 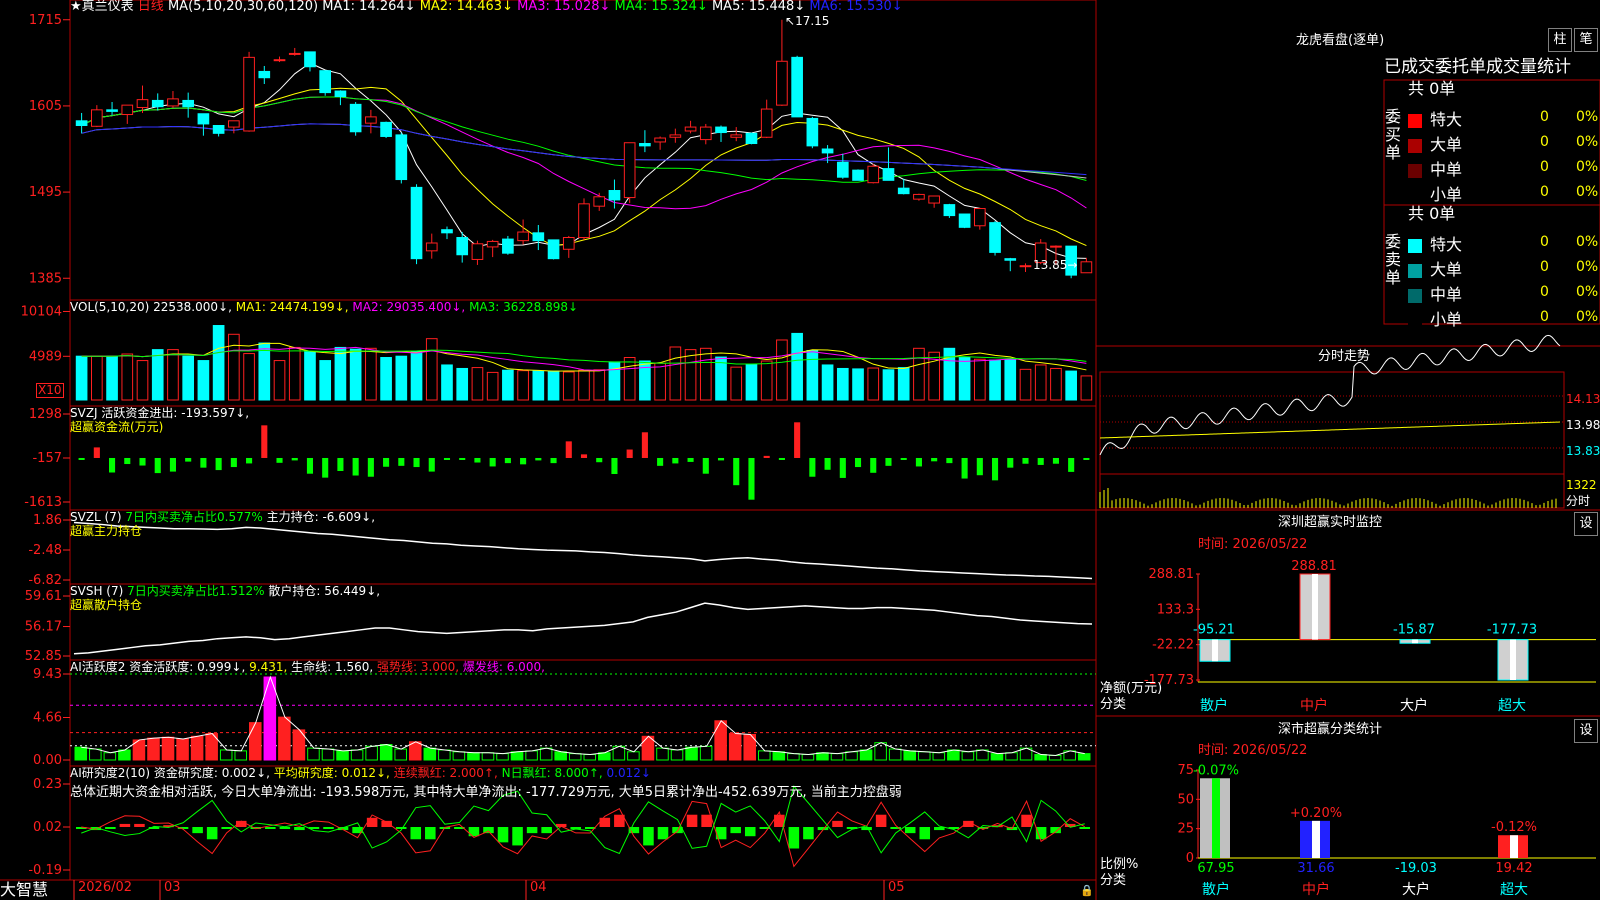 What do you see at coordinates (24, 890) in the screenshot?
I see `brand-logo: 大智慧` at bounding box center [24, 890].